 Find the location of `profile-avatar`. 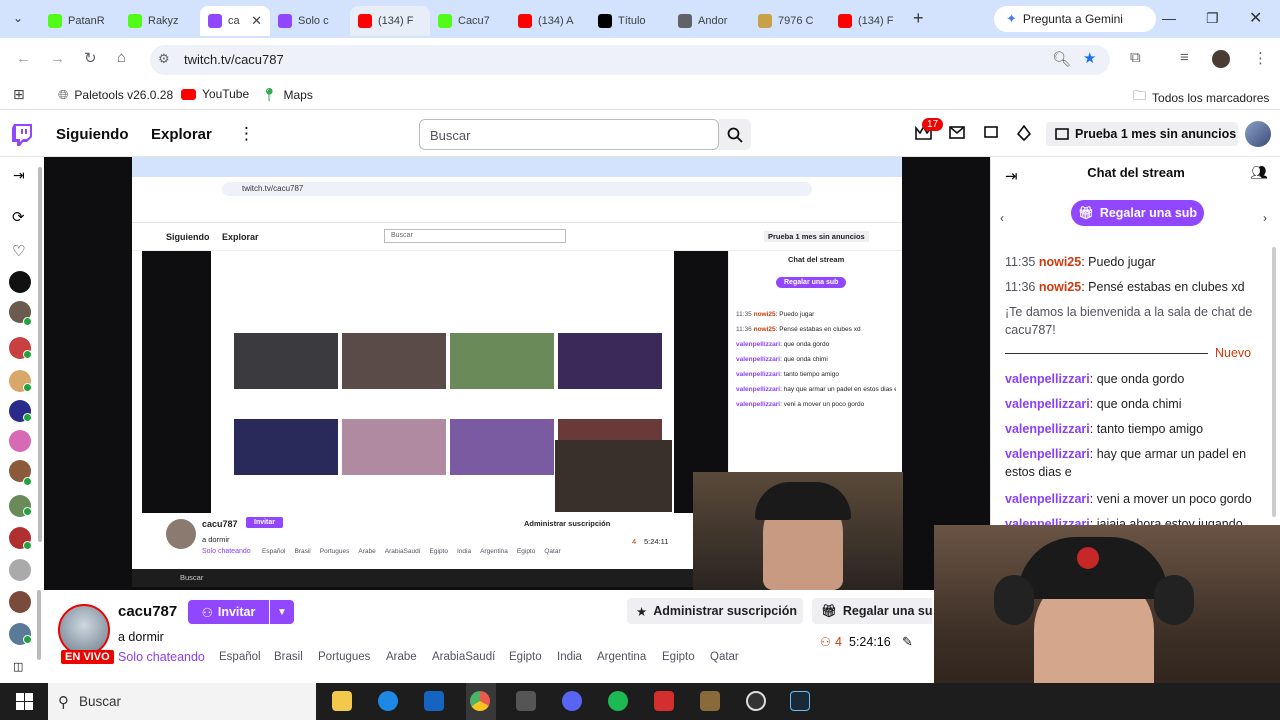

profile-avatar is located at coordinates (1221, 59).